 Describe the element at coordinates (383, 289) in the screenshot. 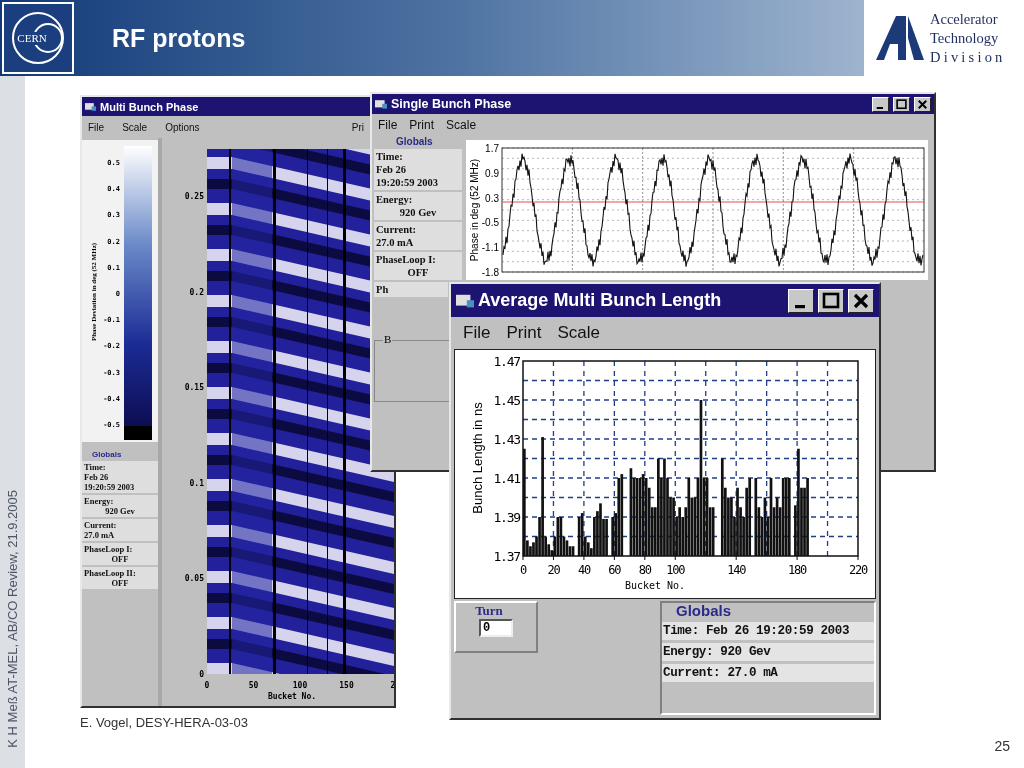

I see `field-label: Ph` at that location.